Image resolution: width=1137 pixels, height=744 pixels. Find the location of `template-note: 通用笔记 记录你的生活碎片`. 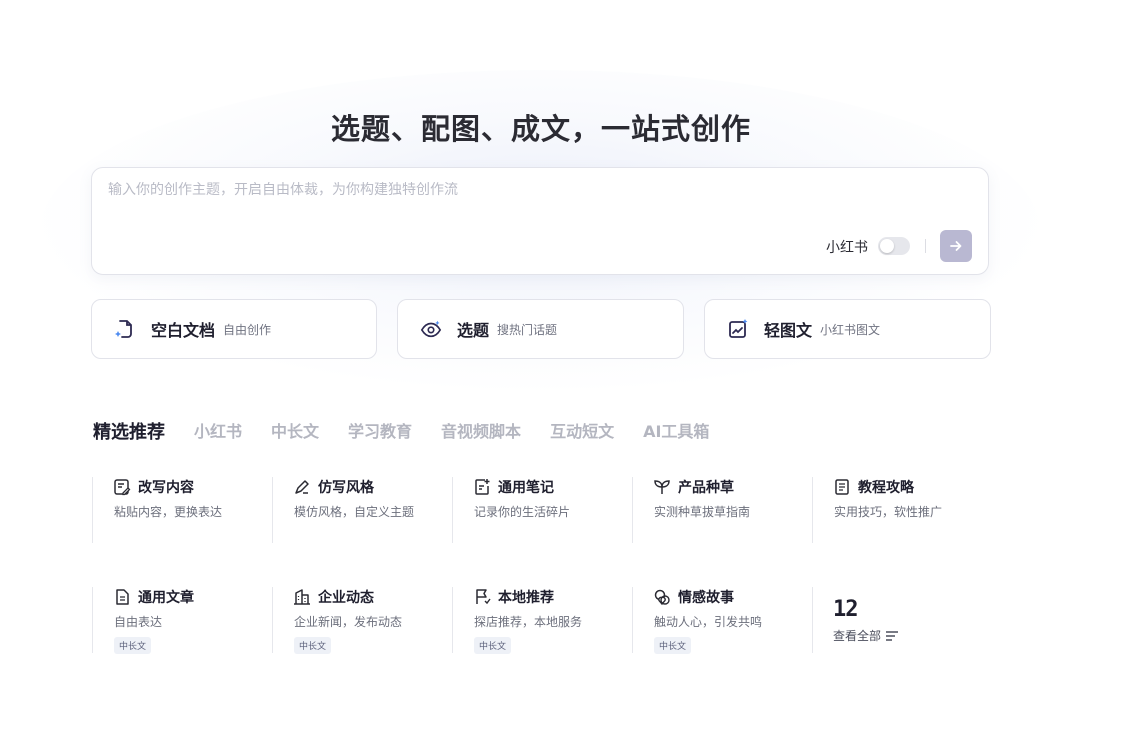

template-note: 通用笔记 记录你的生活碎片 is located at coordinates (542, 510).